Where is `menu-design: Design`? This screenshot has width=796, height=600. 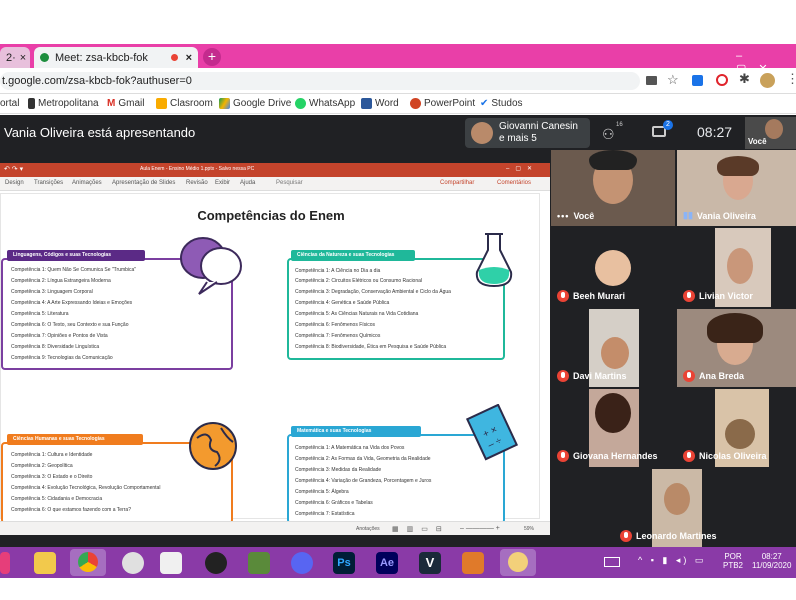 menu-design: Design is located at coordinates (14, 183).